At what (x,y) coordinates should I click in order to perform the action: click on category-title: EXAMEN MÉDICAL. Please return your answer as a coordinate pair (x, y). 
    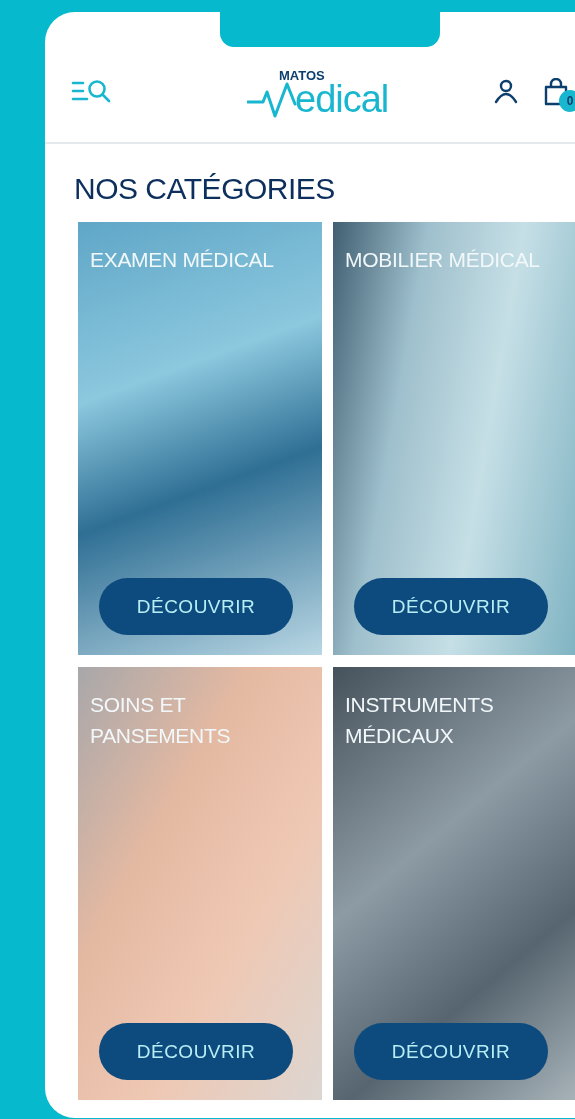
    Looking at the image, I should click on (182, 260).